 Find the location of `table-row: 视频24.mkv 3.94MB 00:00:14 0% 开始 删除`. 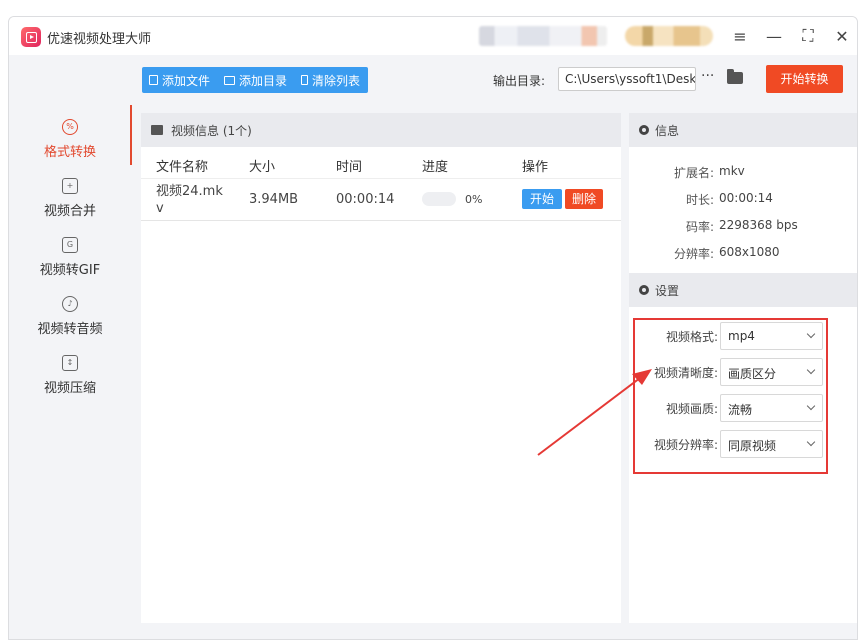

table-row: 视频24.mkv 3.94MB 00:00:14 0% 开始 删除 is located at coordinates (381, 200).